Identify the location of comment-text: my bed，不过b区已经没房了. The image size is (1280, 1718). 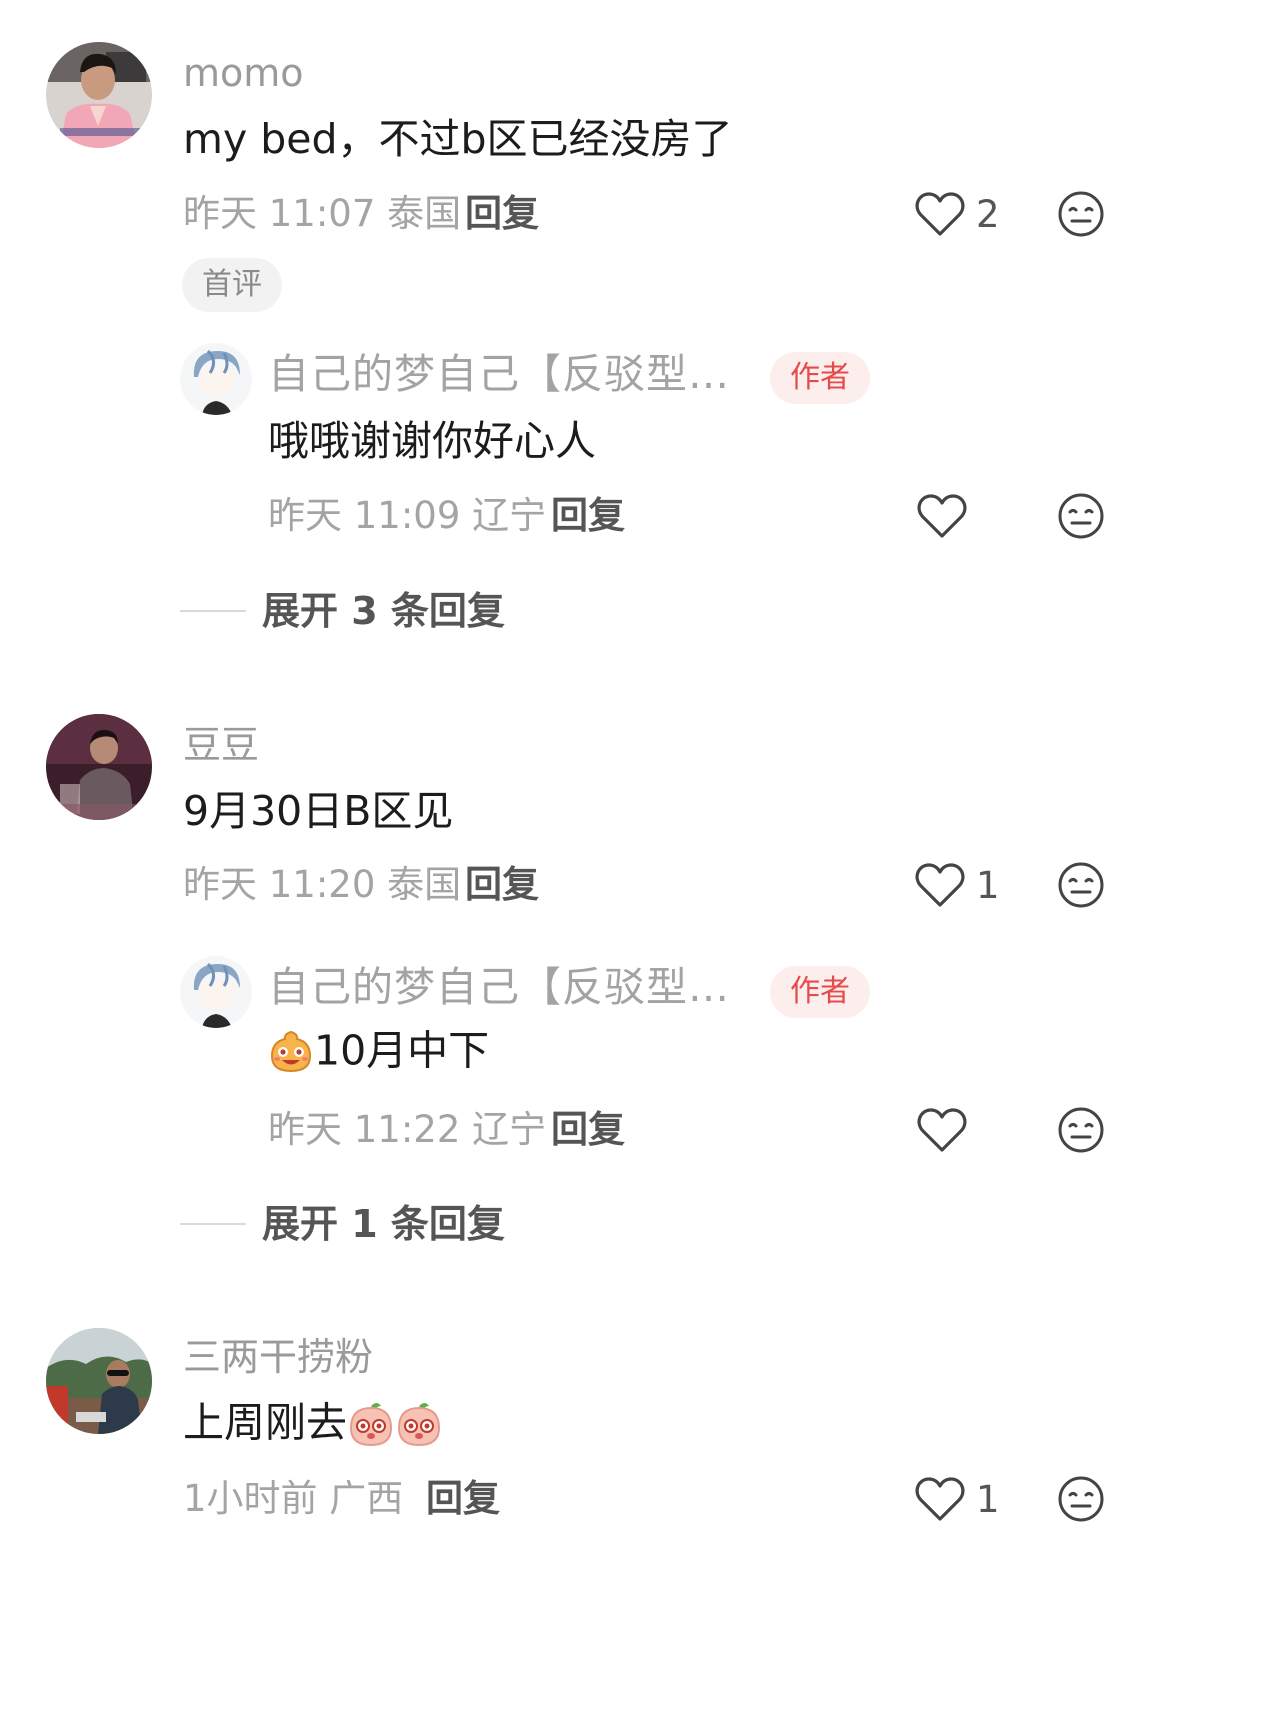
(458, 139).